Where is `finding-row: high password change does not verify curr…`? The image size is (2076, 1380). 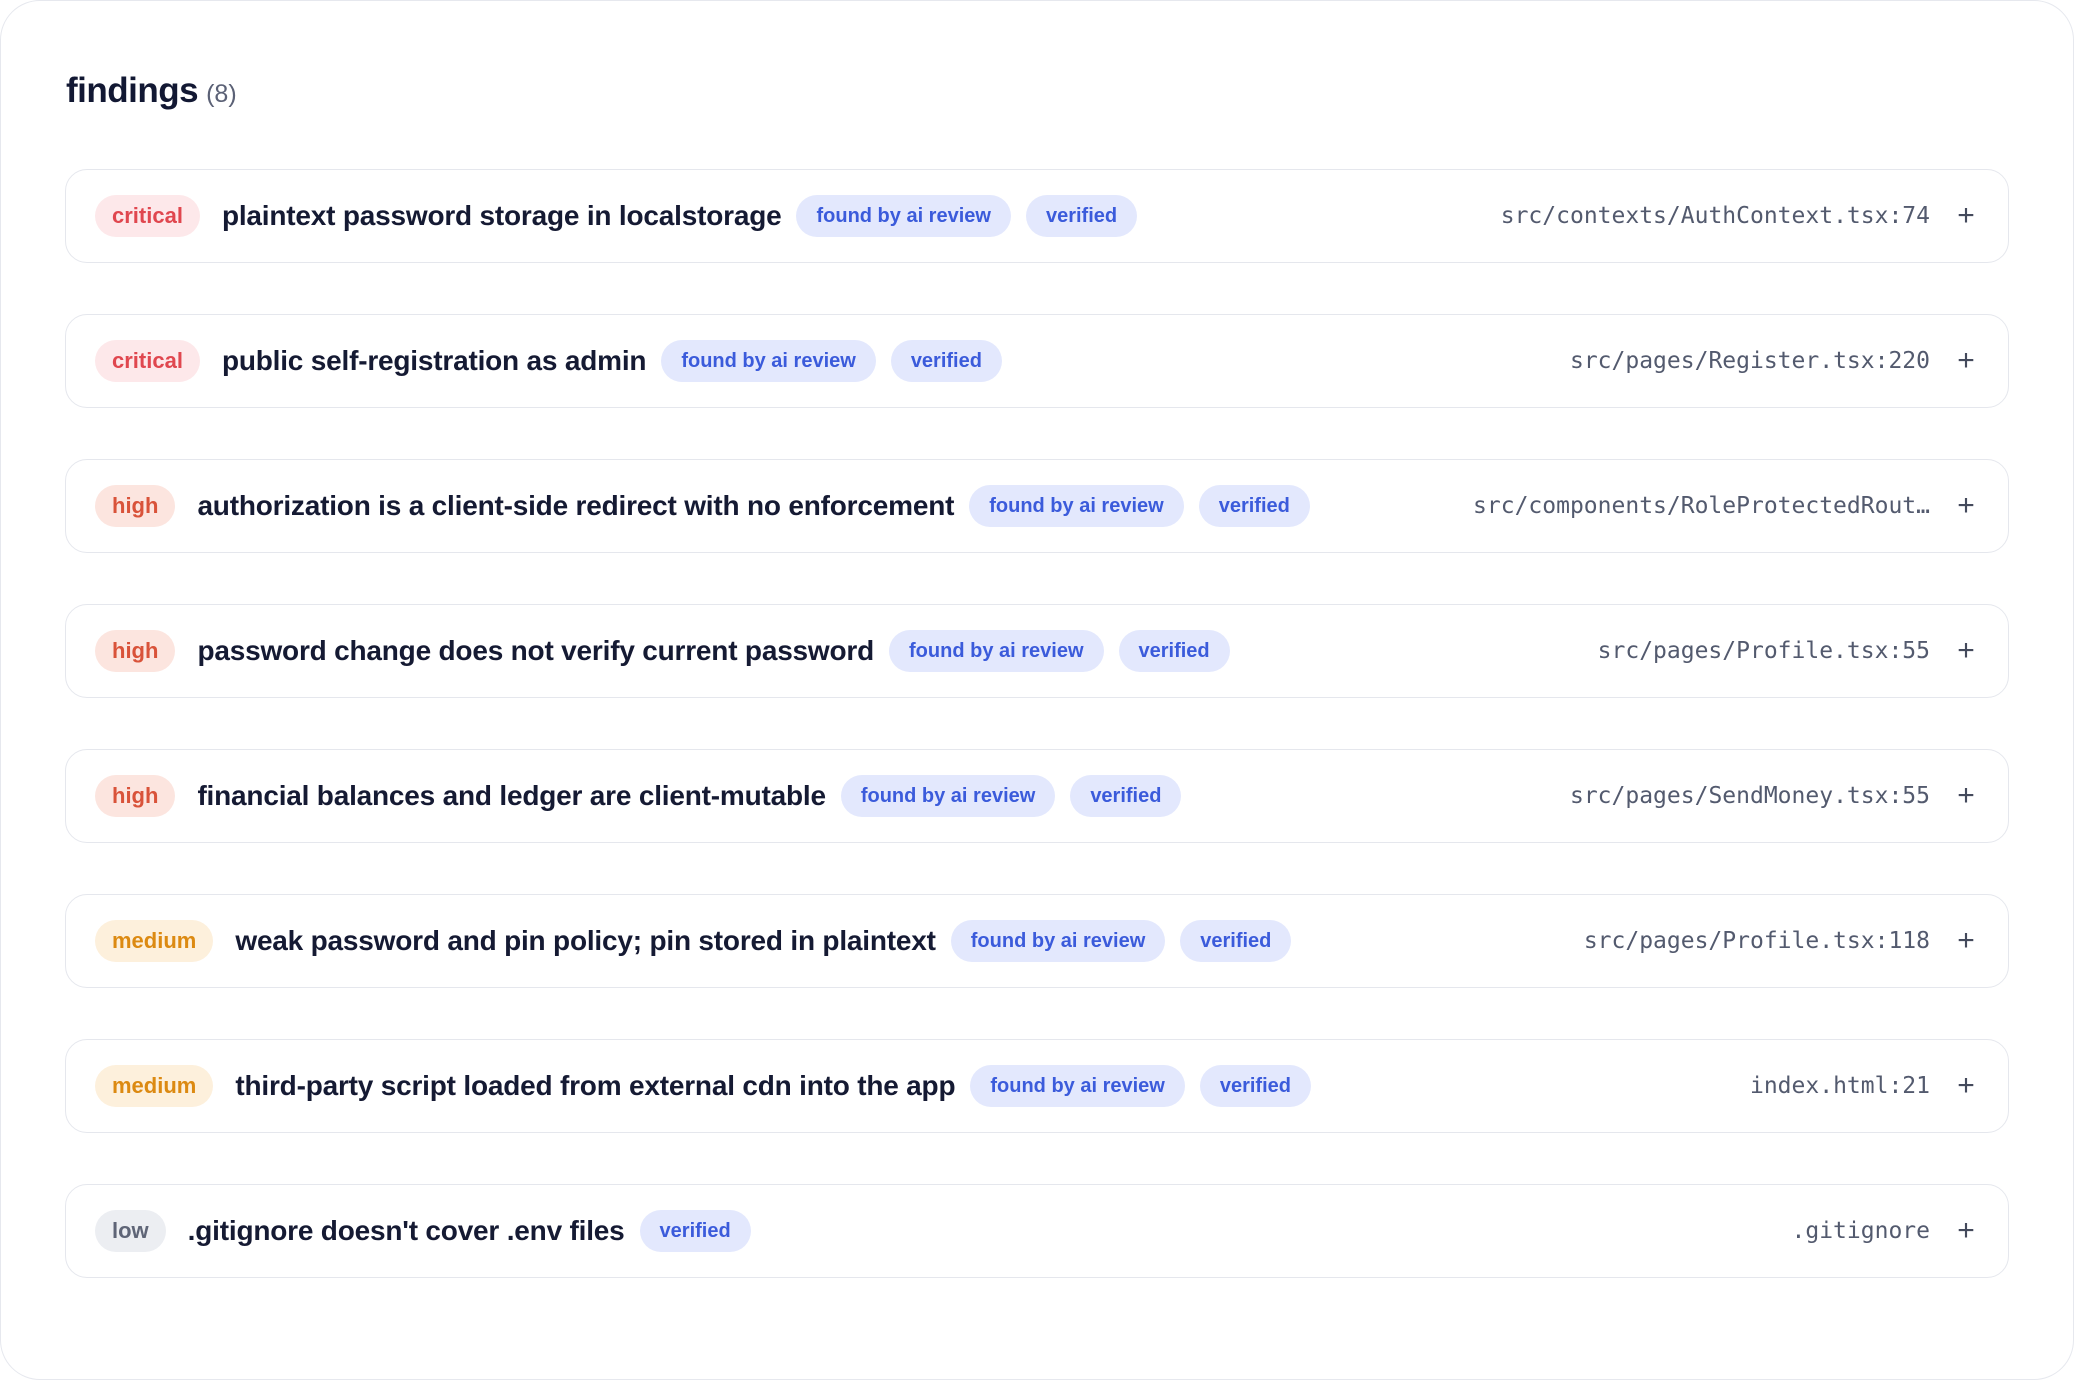 finding-row: high password change does not verify curr… is located at coordinates (1037, 651).